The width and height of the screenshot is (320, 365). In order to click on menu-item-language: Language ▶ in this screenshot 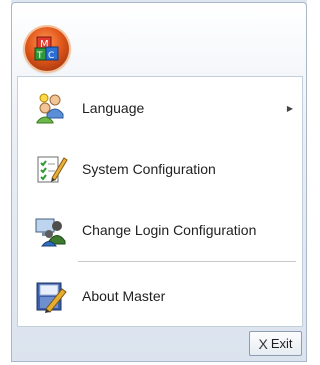, I will do `click(160, 108)`.